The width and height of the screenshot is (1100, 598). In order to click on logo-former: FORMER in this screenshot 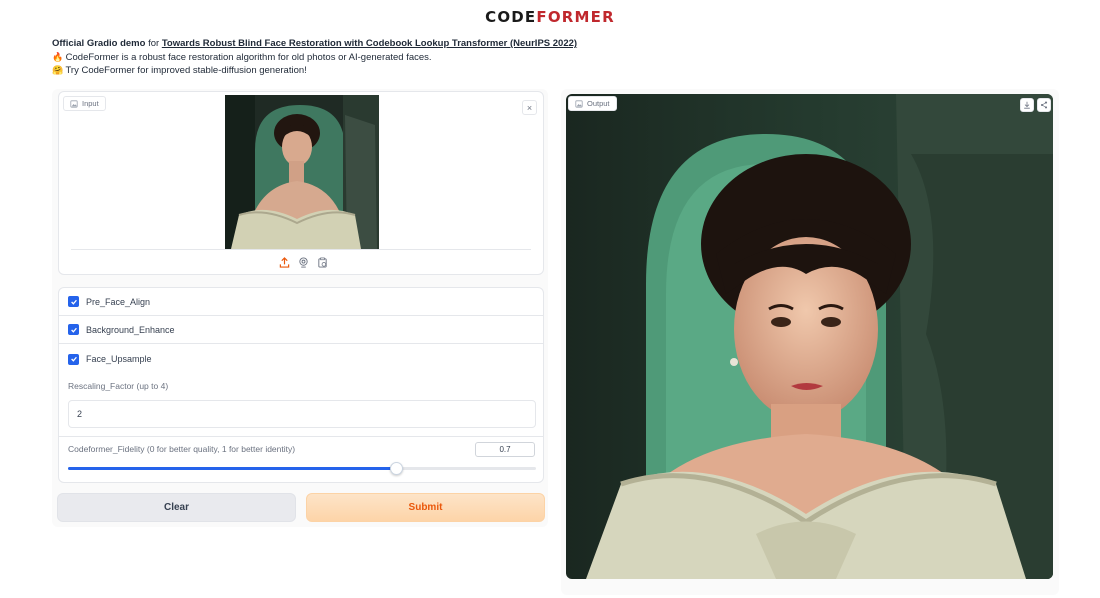, I will do `click(575, 17)`.